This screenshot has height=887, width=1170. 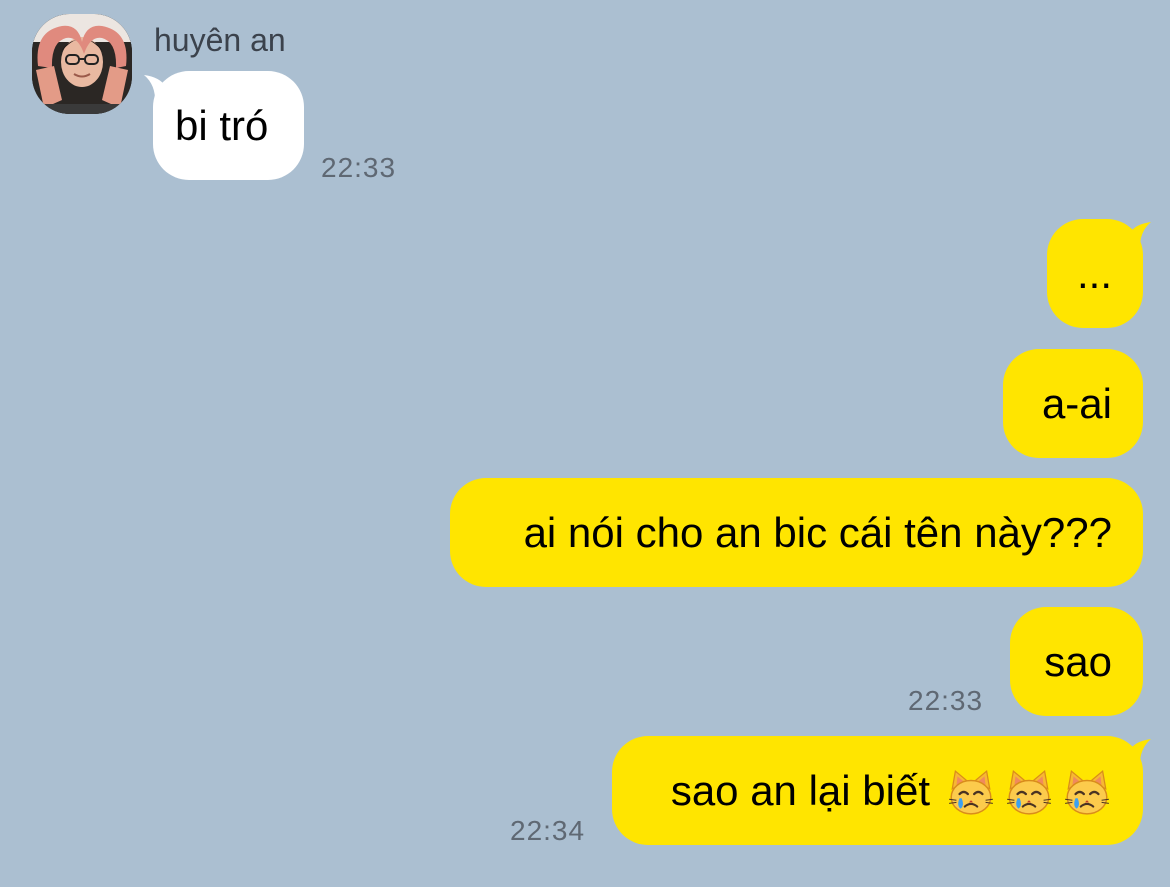 I want to click on avatar, so click(x=82, y=64).